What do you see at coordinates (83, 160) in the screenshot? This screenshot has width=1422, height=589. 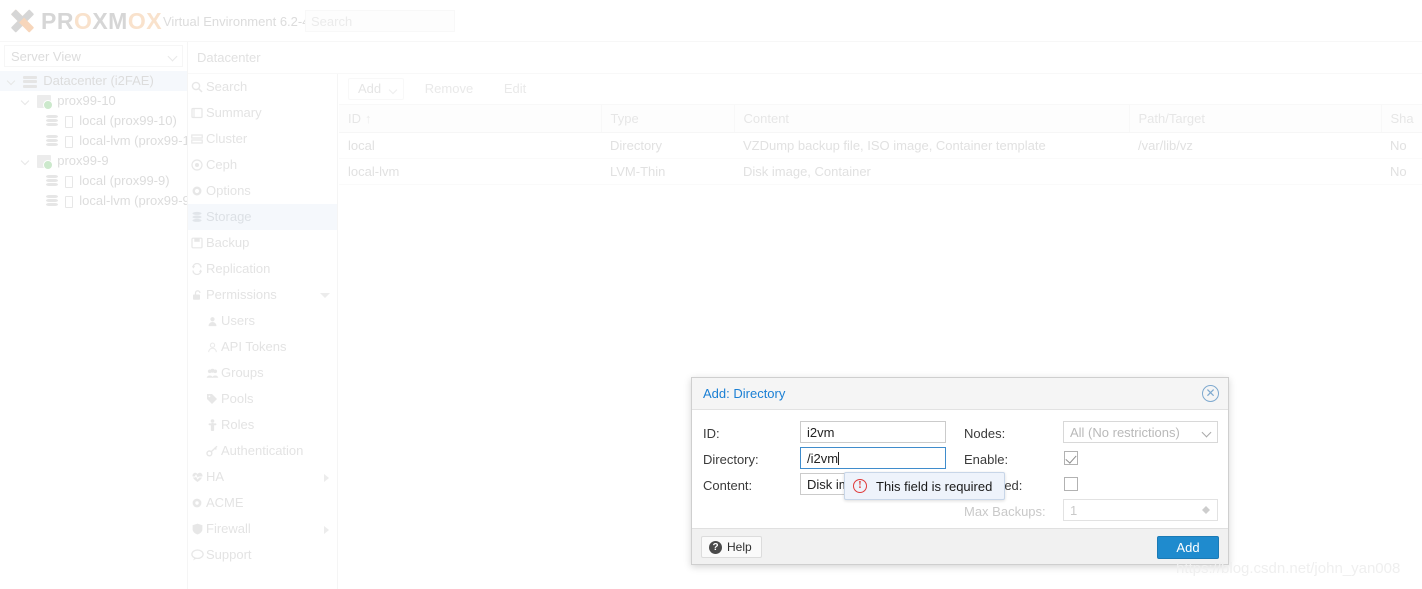 I see `tree-item-label: prox99-9` at bounding box center [83, 160].